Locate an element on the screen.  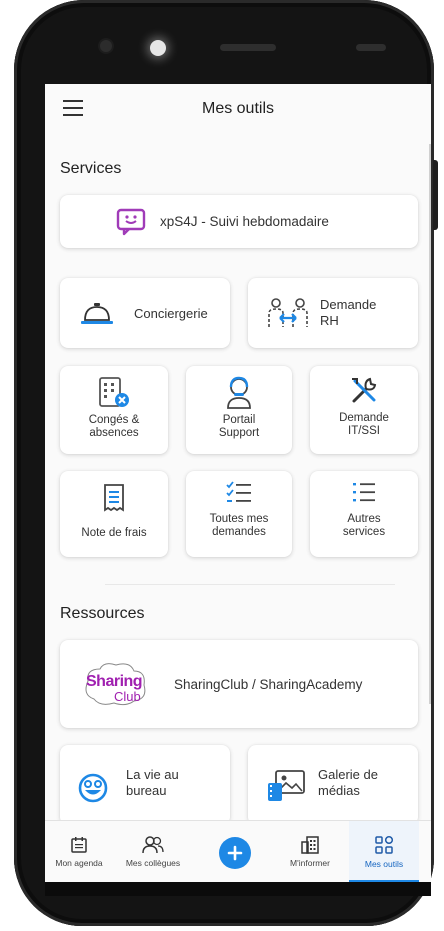
nav-mes-outils: Mes outils is located at coordinates (384, 851).